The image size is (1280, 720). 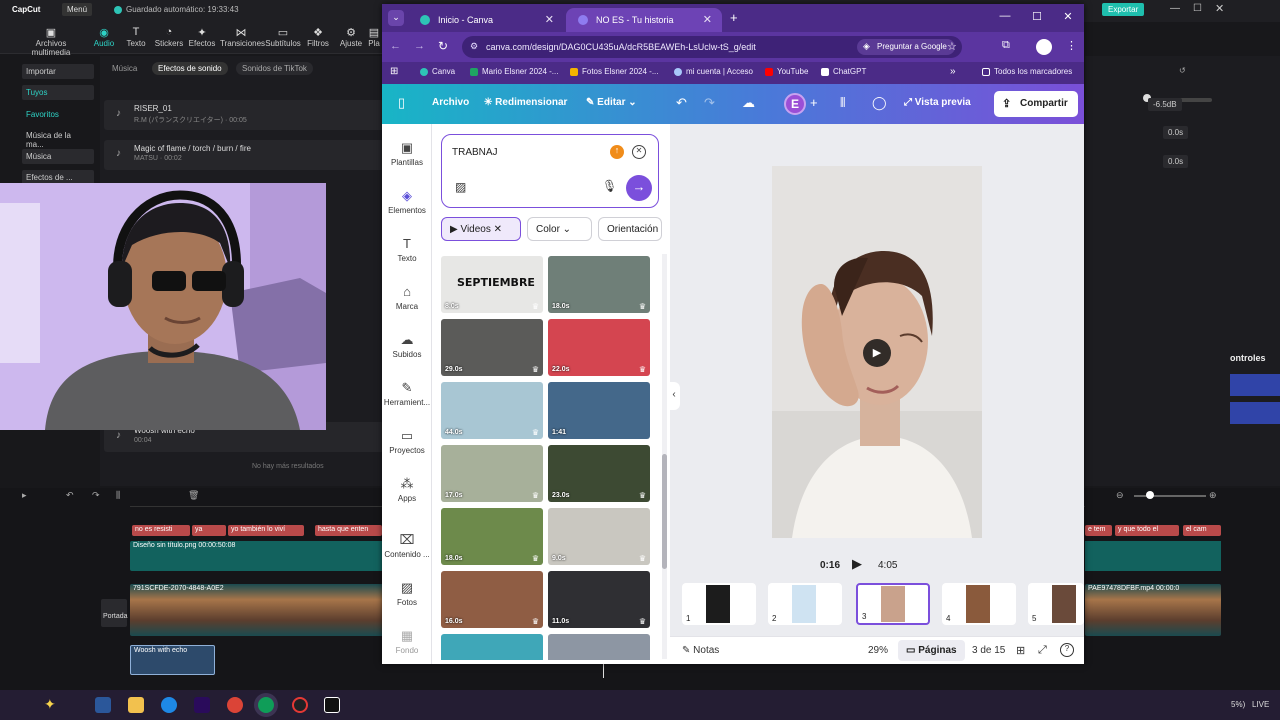 I want to click on rail-elements: ◈ Elementos, so click(x=407, y=201).